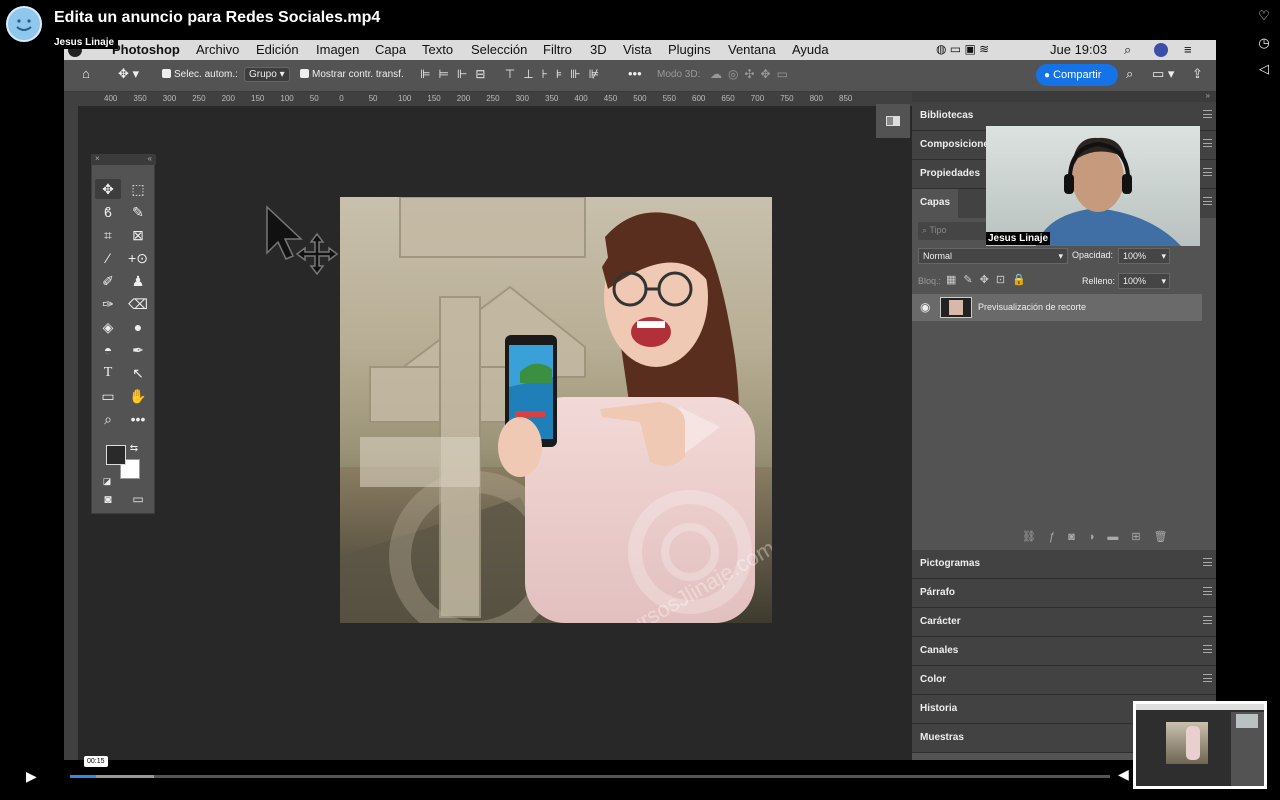  Describe the element at coordinates (108, 499) in the screenshot. I see `quick-mask-icon: ◙` at that location.